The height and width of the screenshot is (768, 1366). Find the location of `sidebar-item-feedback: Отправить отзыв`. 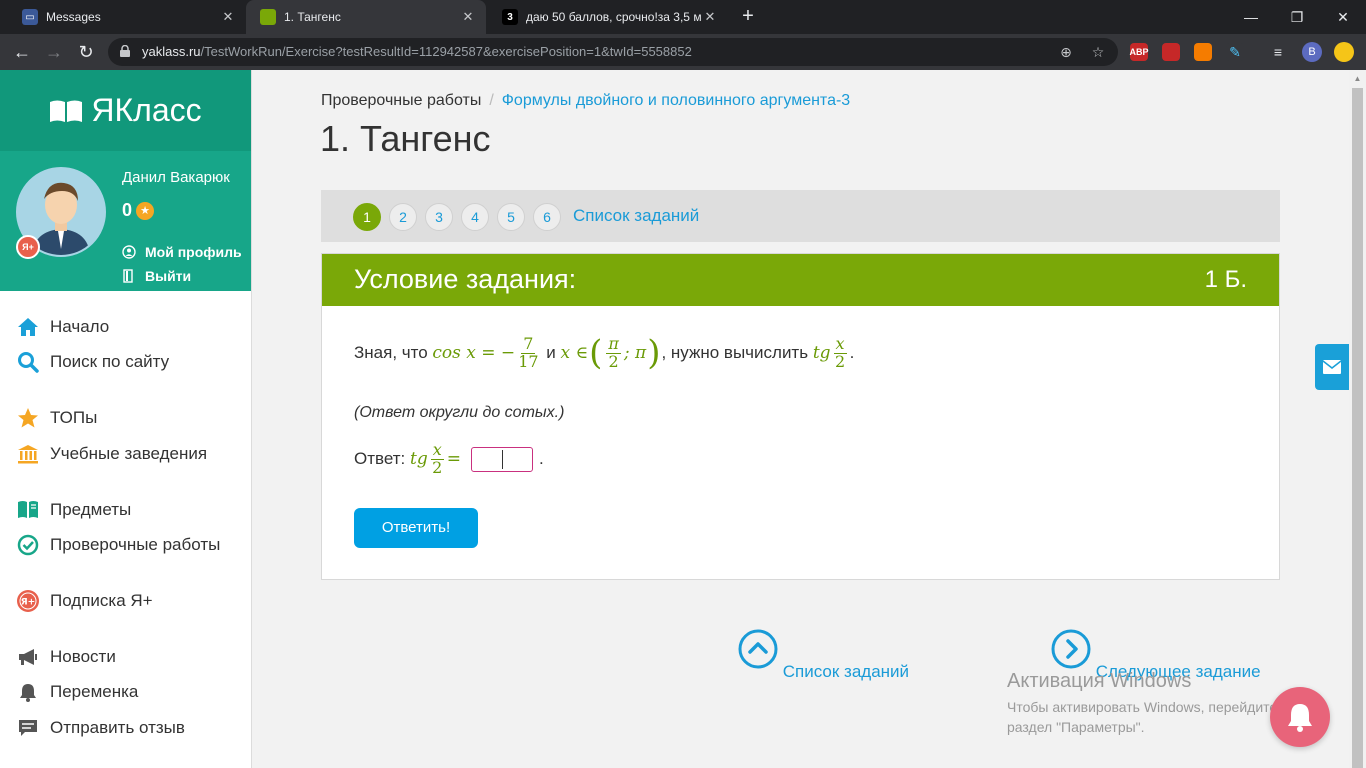

sidebar-item-feedback: Отправить отзыв is located at coordinates (100, 728).